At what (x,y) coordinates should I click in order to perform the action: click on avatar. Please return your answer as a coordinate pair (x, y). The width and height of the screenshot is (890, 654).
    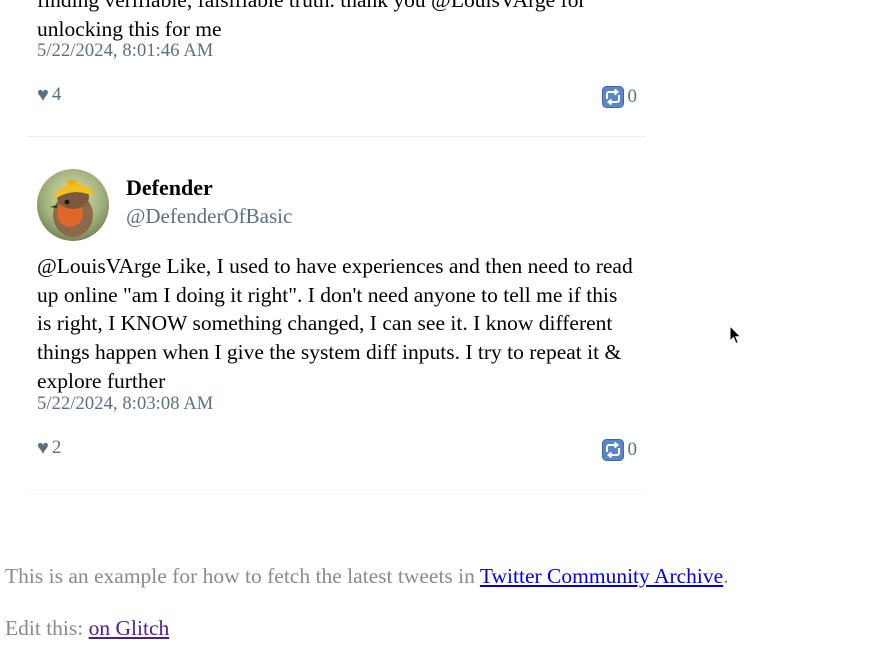
    Looking at the image, I should click on (73, 205).